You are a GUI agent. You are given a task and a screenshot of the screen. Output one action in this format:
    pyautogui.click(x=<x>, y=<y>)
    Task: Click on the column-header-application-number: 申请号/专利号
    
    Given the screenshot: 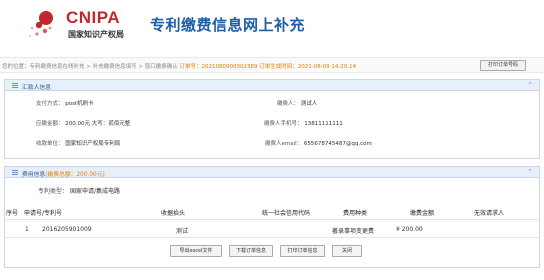 What is the action you would take?
    pyautogui.click(x=43, y=213)
    